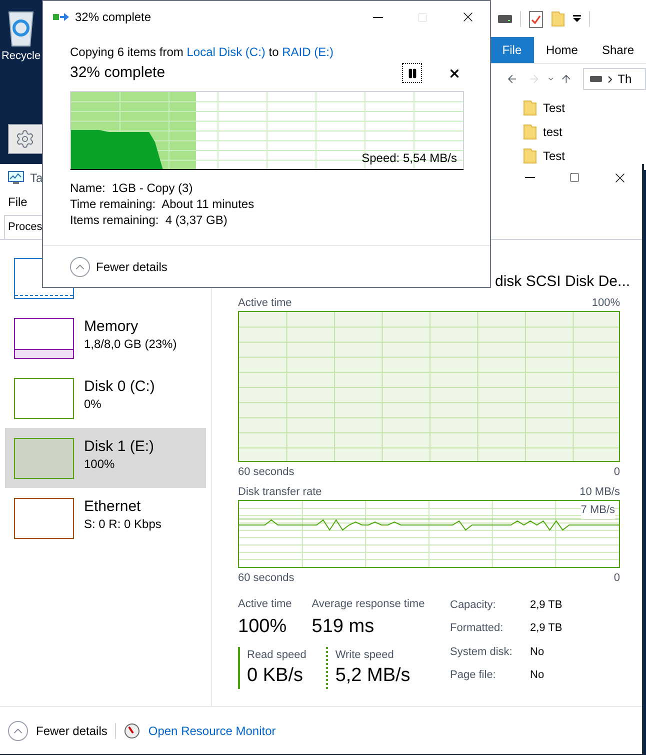 The image size is (646, 755). I want to click on detail-line: Time remaining: About 11 minutes, so click(163, 204).